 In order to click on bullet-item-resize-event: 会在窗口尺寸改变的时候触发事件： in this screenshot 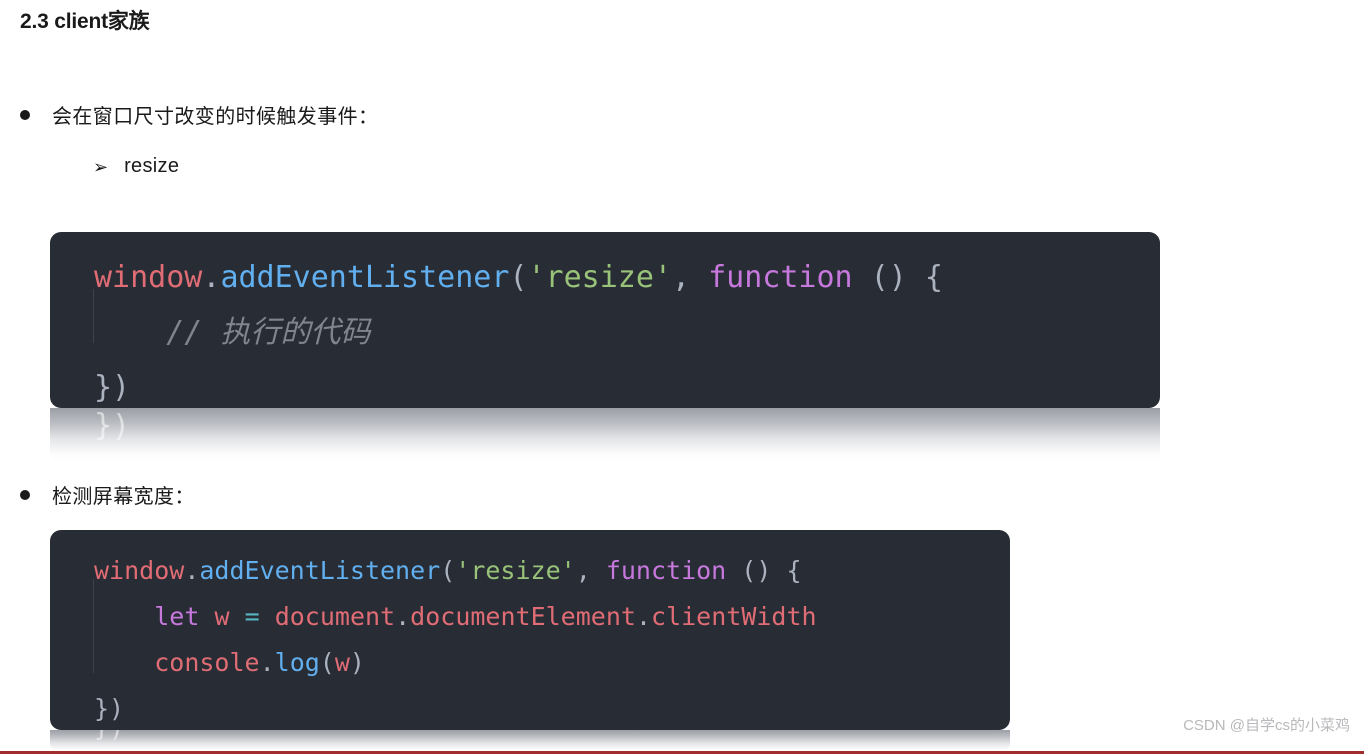, I will do `click(199, 114)`.